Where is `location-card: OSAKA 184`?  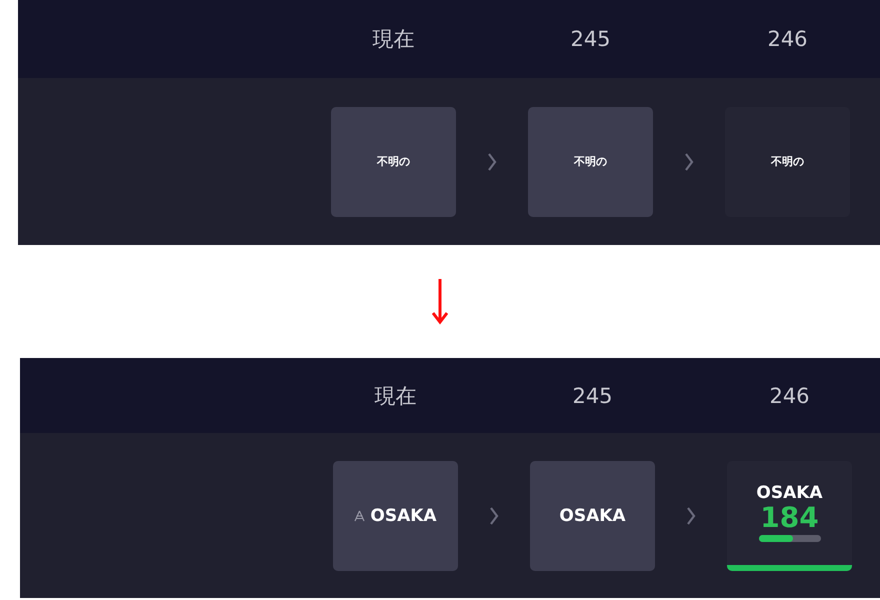 location-card: OSAKA 184 is located at coordinates (789, 515).